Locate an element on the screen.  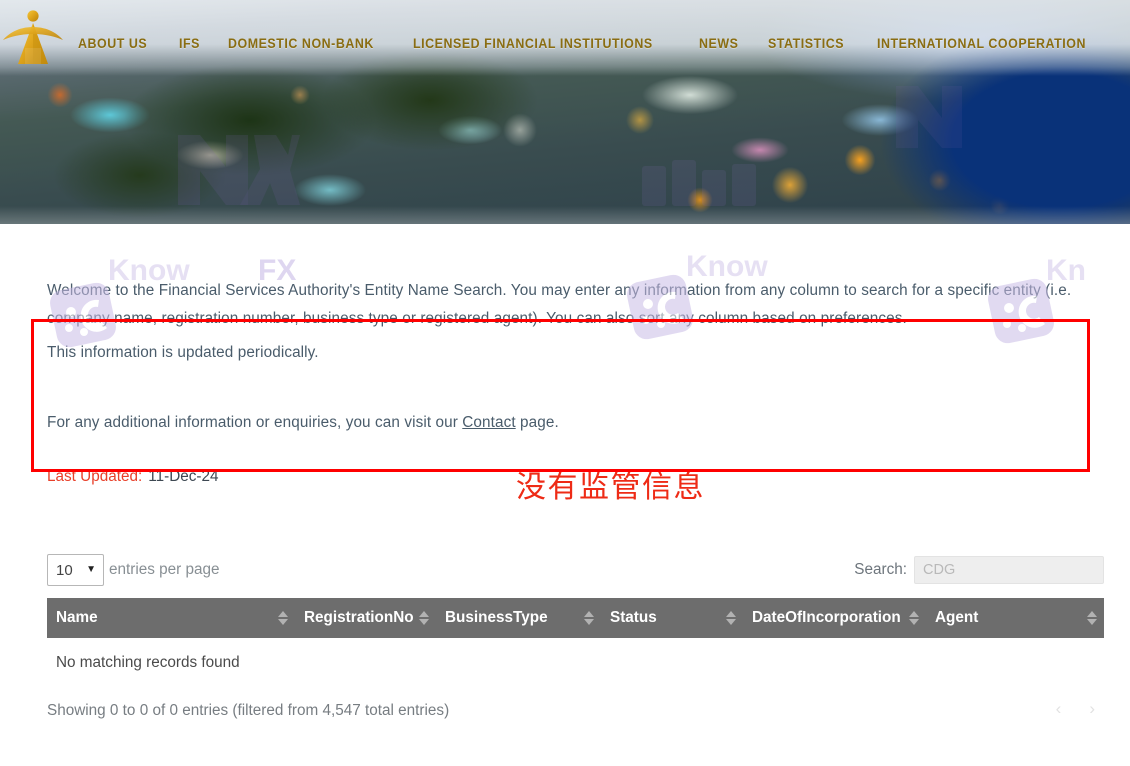
last-updated-value: 11-Dec-24 is located at coordinates (183, 476).